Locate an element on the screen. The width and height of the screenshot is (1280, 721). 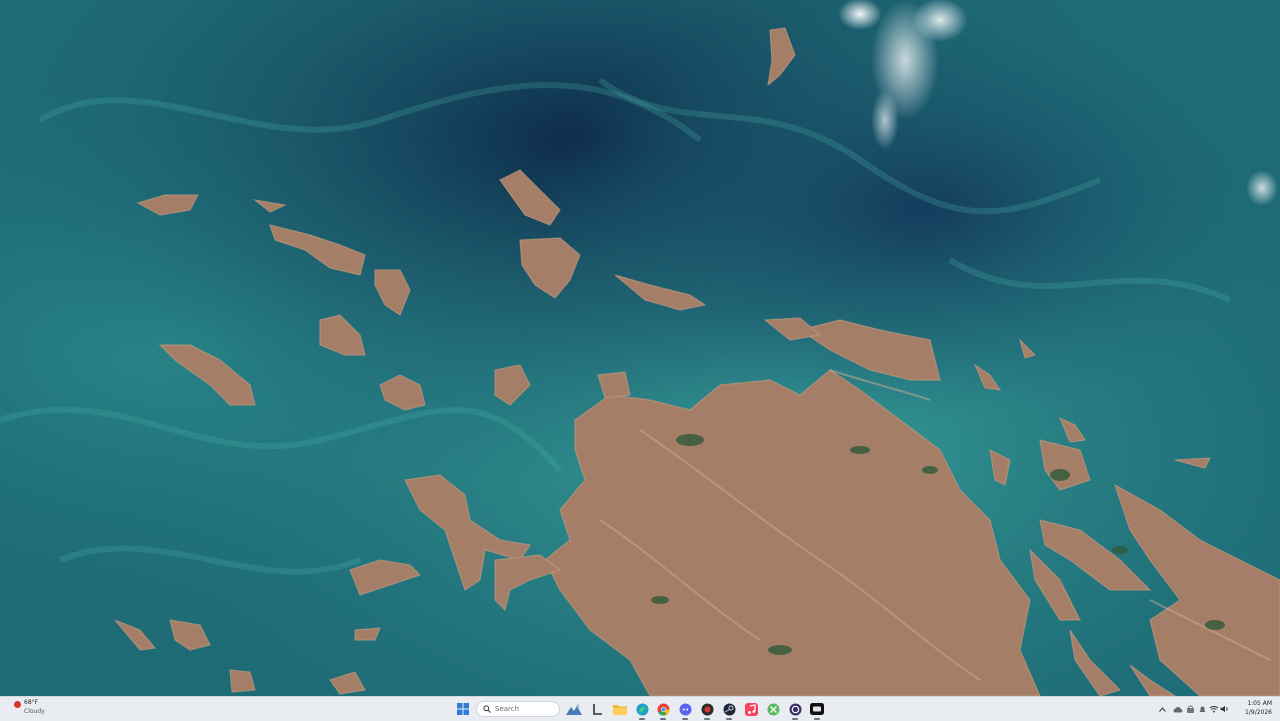
media-icon is located at coordinates (707, 709).